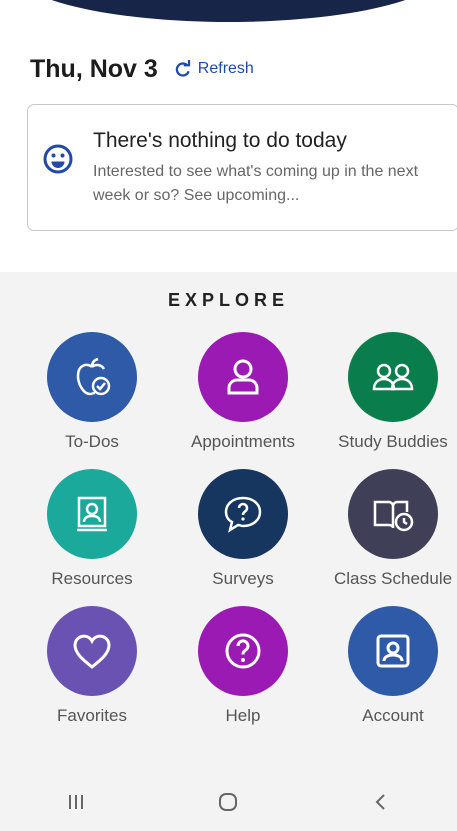 The width and height of the screenshot is (457, 831). Describe the element at coordinates (243, 441) in the screenshot. I see `tile-label: Appointments` at that location.